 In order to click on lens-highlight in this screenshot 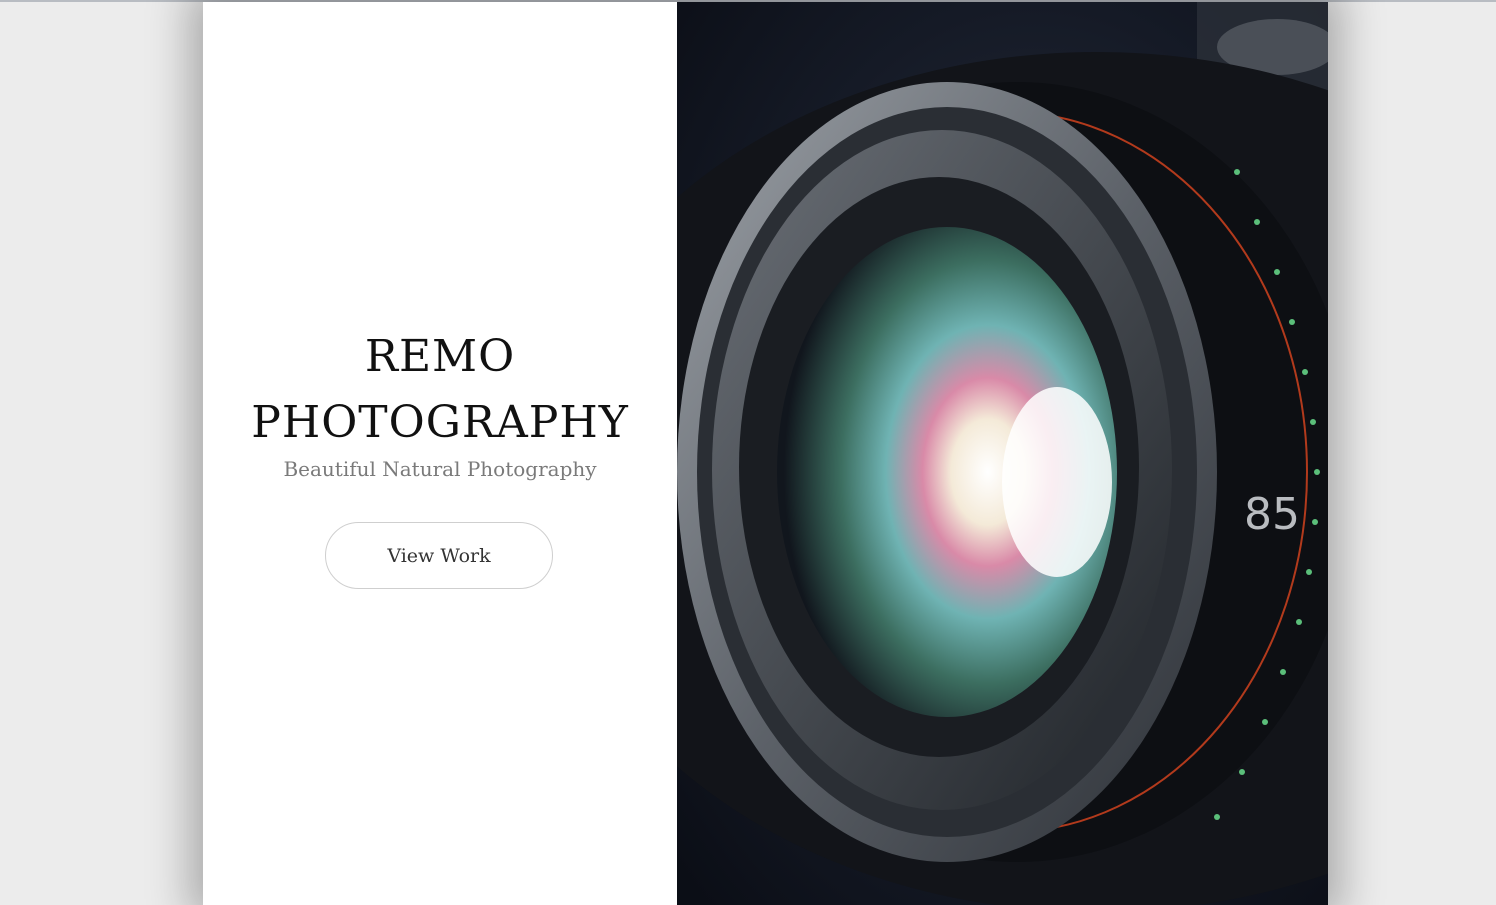, I will do `click(1057, 482)`.